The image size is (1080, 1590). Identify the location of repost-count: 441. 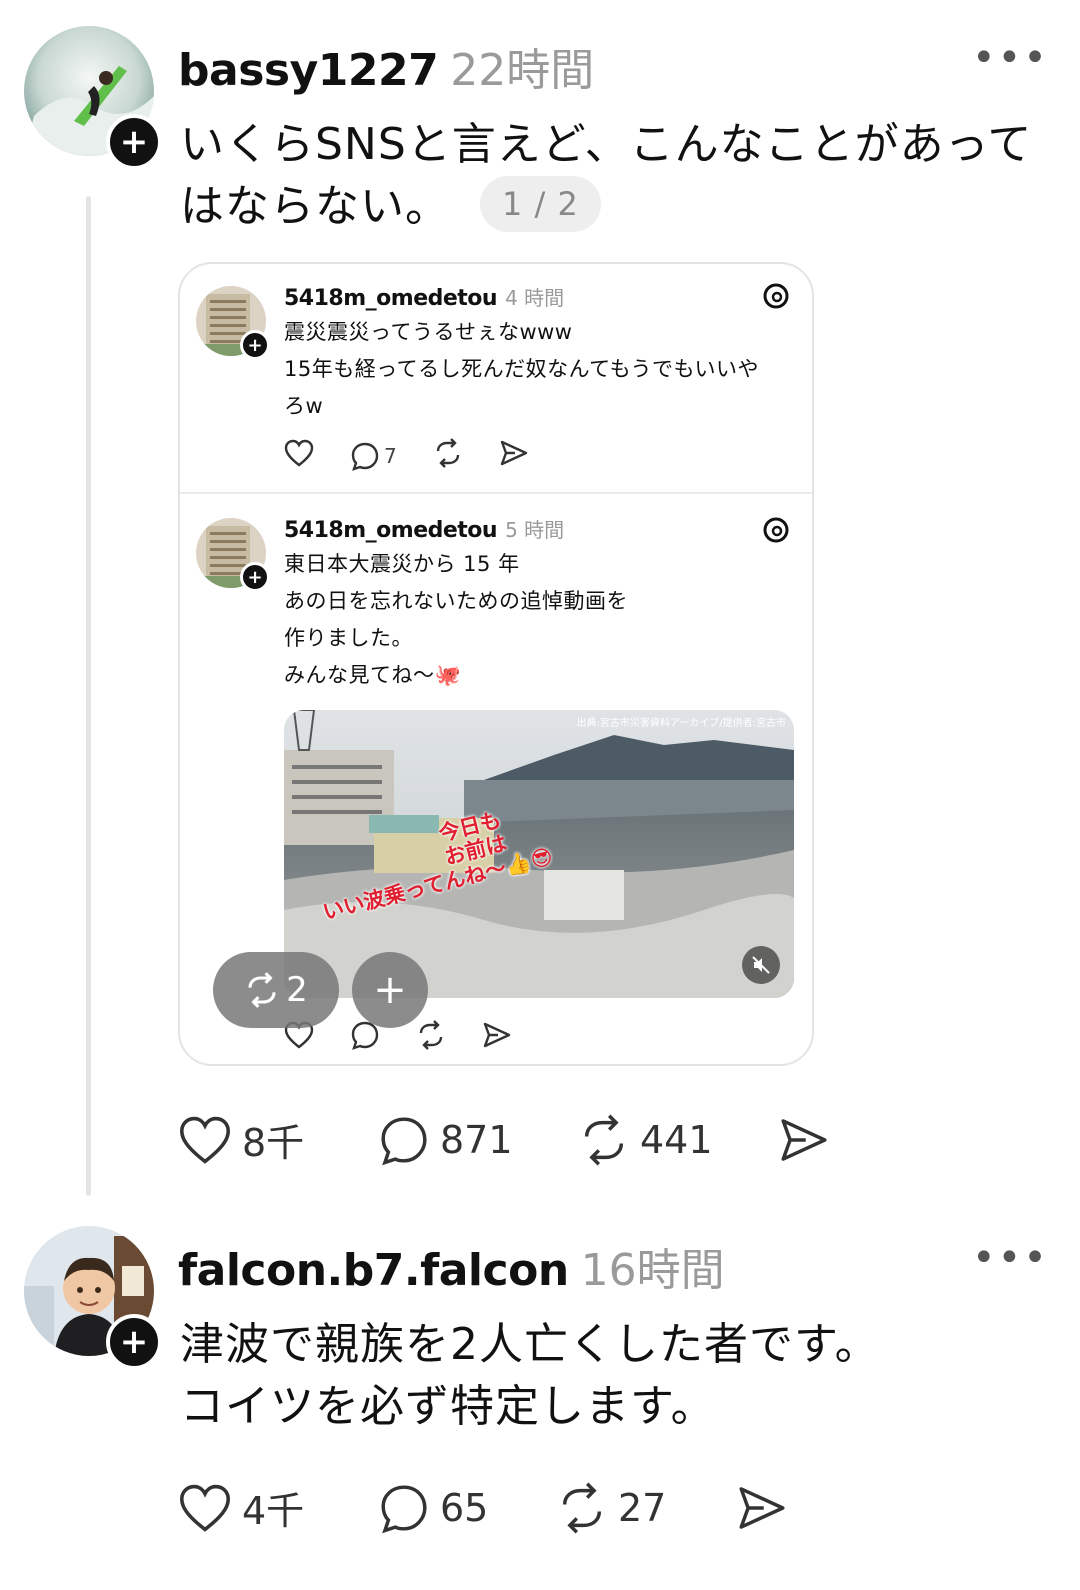
(676, 1139).